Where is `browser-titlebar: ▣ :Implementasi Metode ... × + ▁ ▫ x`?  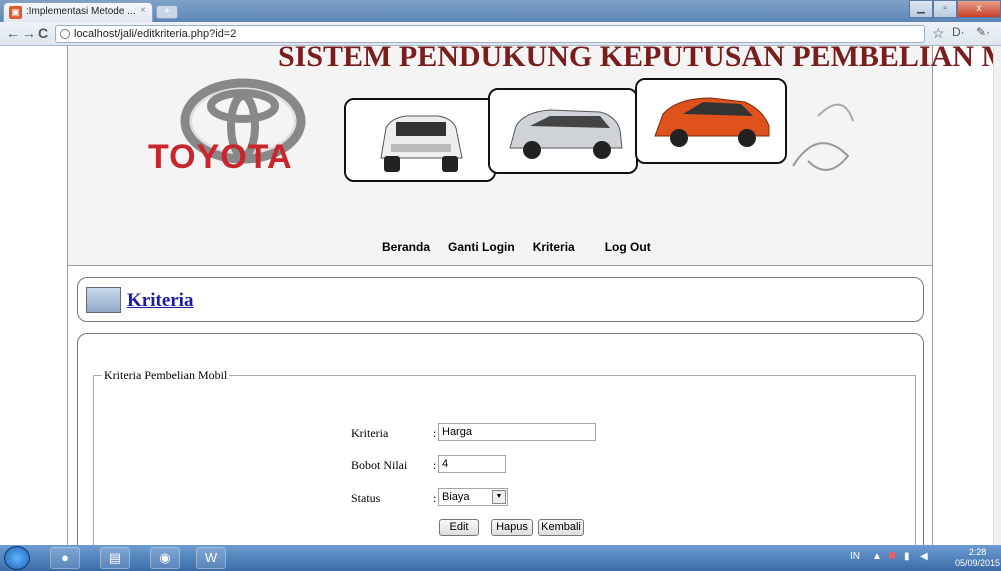 browser-titlebar: ▣ :Implementasi Metode ... × + ▁ ▫ x is located at coordinates (500, 11).